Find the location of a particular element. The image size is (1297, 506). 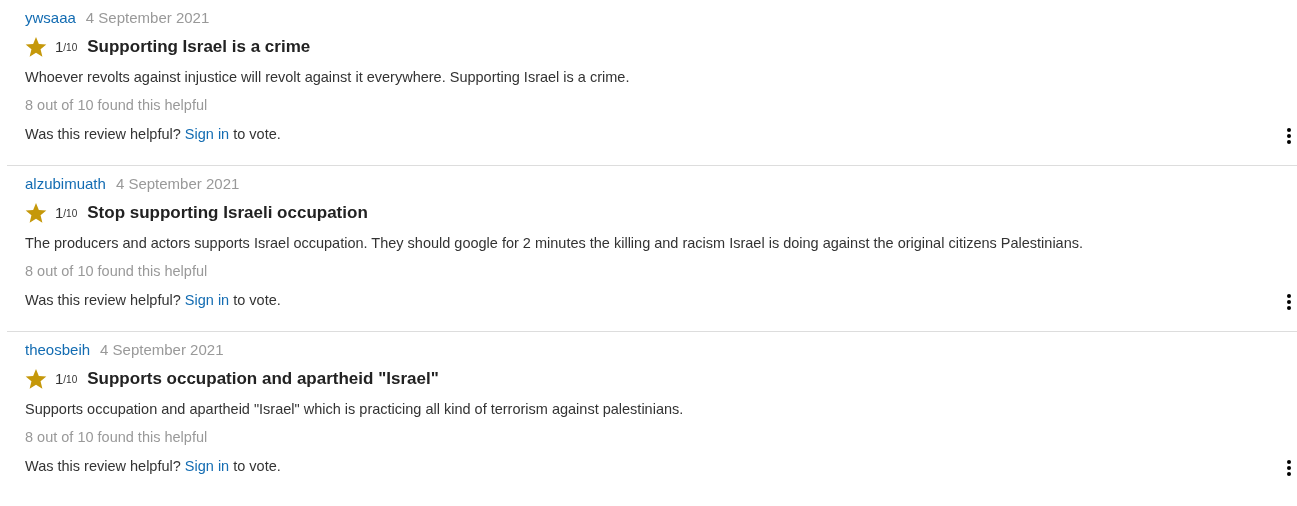

review-title: Supports occupation and apartheid "Israel" is located at coordinates (263, 379).